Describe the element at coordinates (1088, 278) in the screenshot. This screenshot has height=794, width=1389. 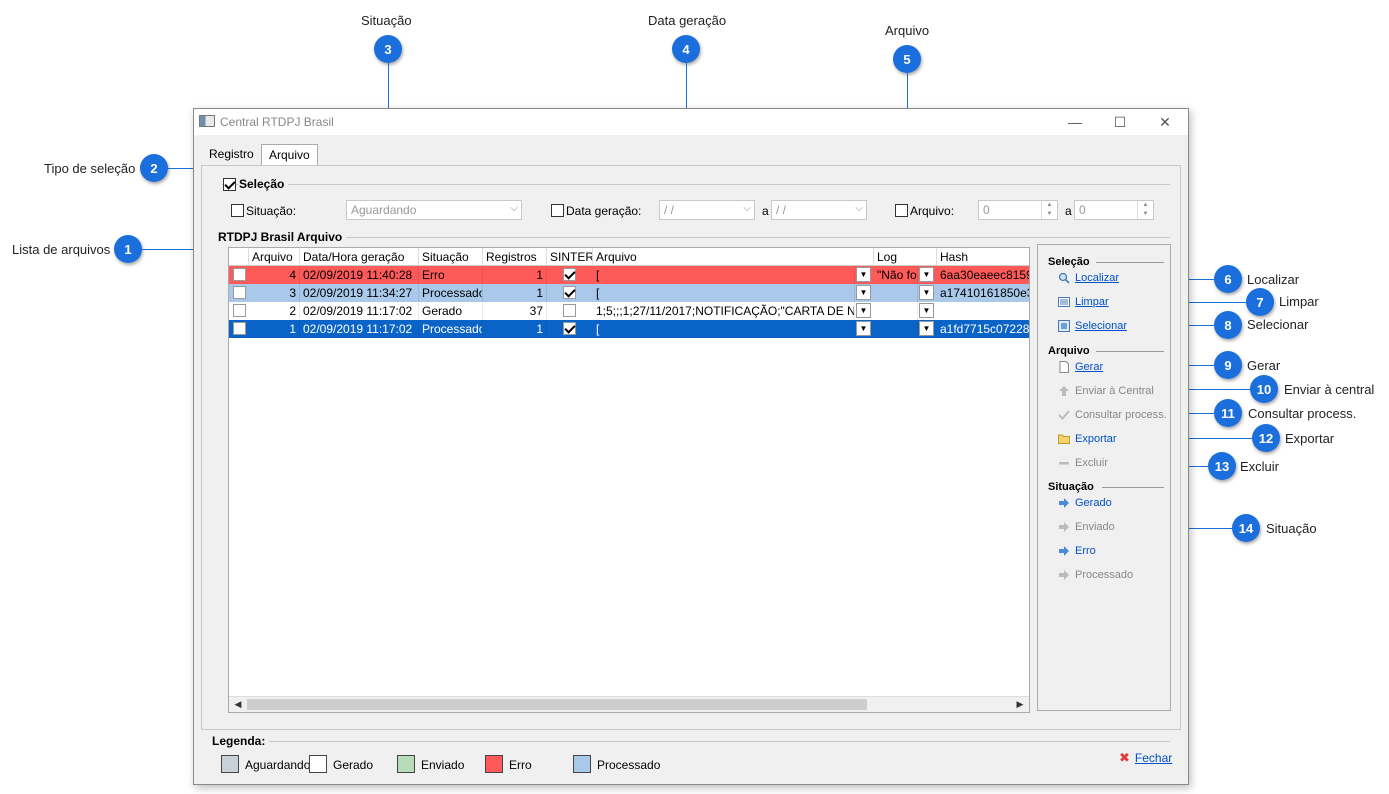
I see `localizar-button: Localizar` at that location.